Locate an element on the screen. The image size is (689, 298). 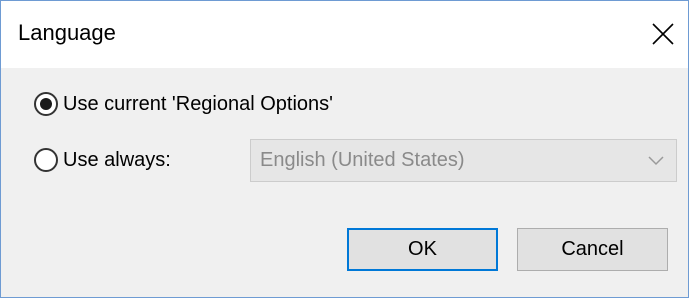
option-regional: Use current 'Regional Options' is located at coordinates (183, 104).